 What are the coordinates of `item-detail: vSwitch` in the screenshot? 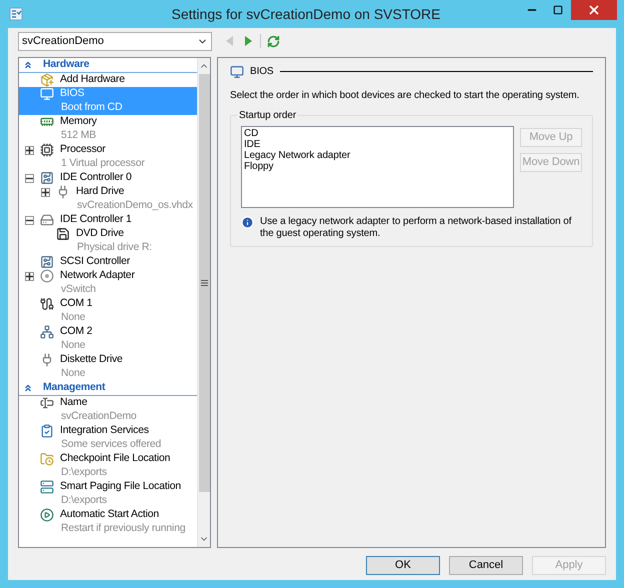 It's located at (78, 290).